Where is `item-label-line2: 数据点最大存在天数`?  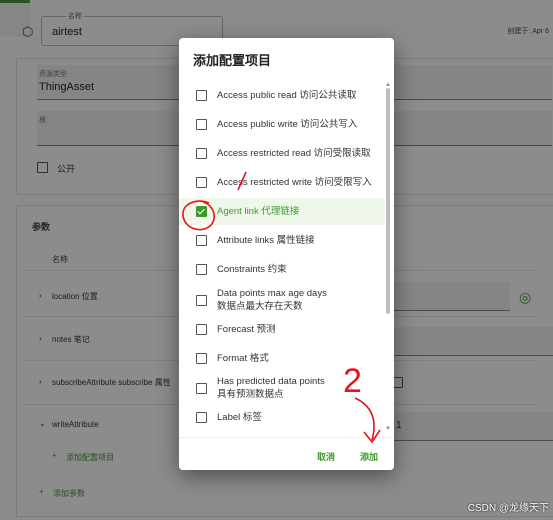 item-label-line2: 数据点最大存在天数 is located at coordinates (260, 306).